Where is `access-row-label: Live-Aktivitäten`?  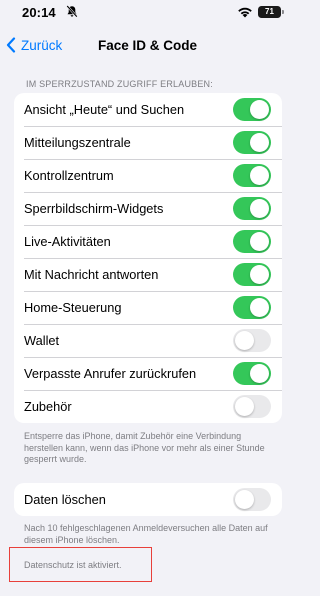
access-row-label: Live-Aktivitäten is located at coordinates (67, 241).